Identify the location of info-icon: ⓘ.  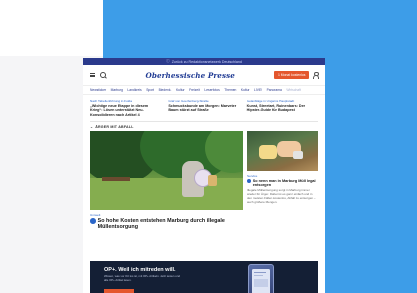
(168, 61).